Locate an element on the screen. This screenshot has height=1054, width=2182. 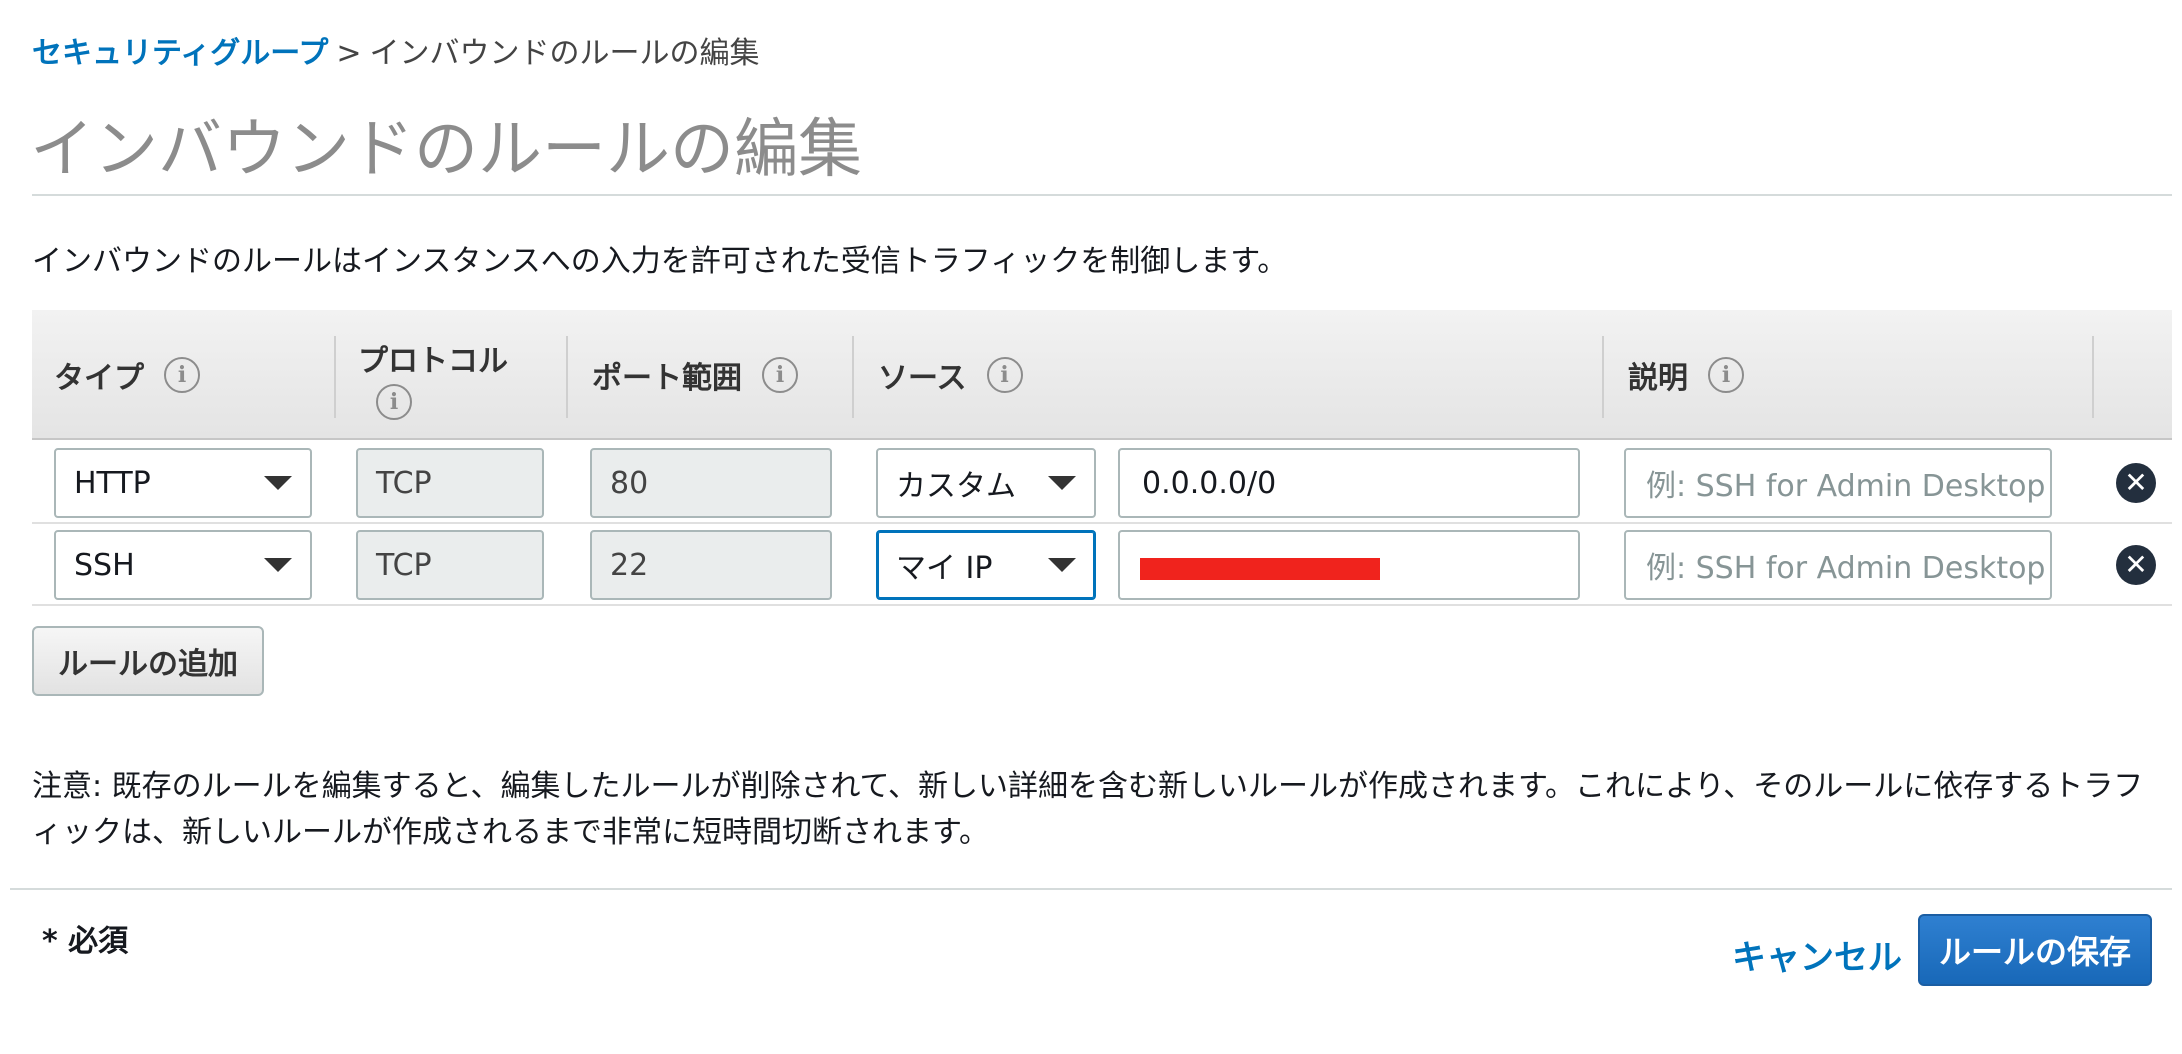
port-range-value: 22 is located at coordinates (629, 565).